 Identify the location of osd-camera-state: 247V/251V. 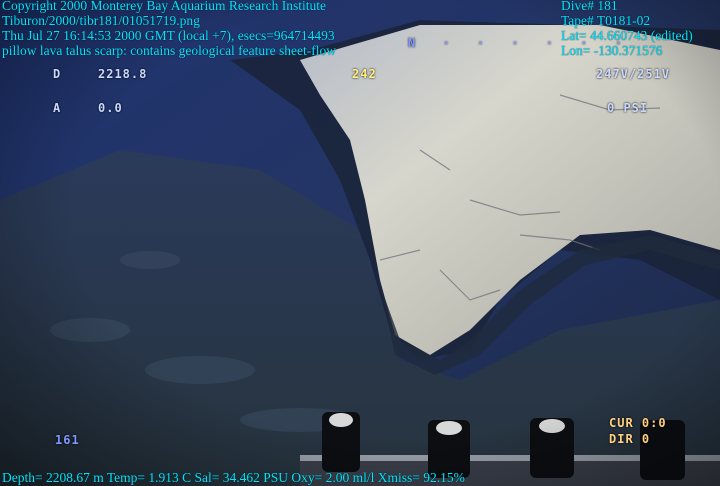
(633, 74).